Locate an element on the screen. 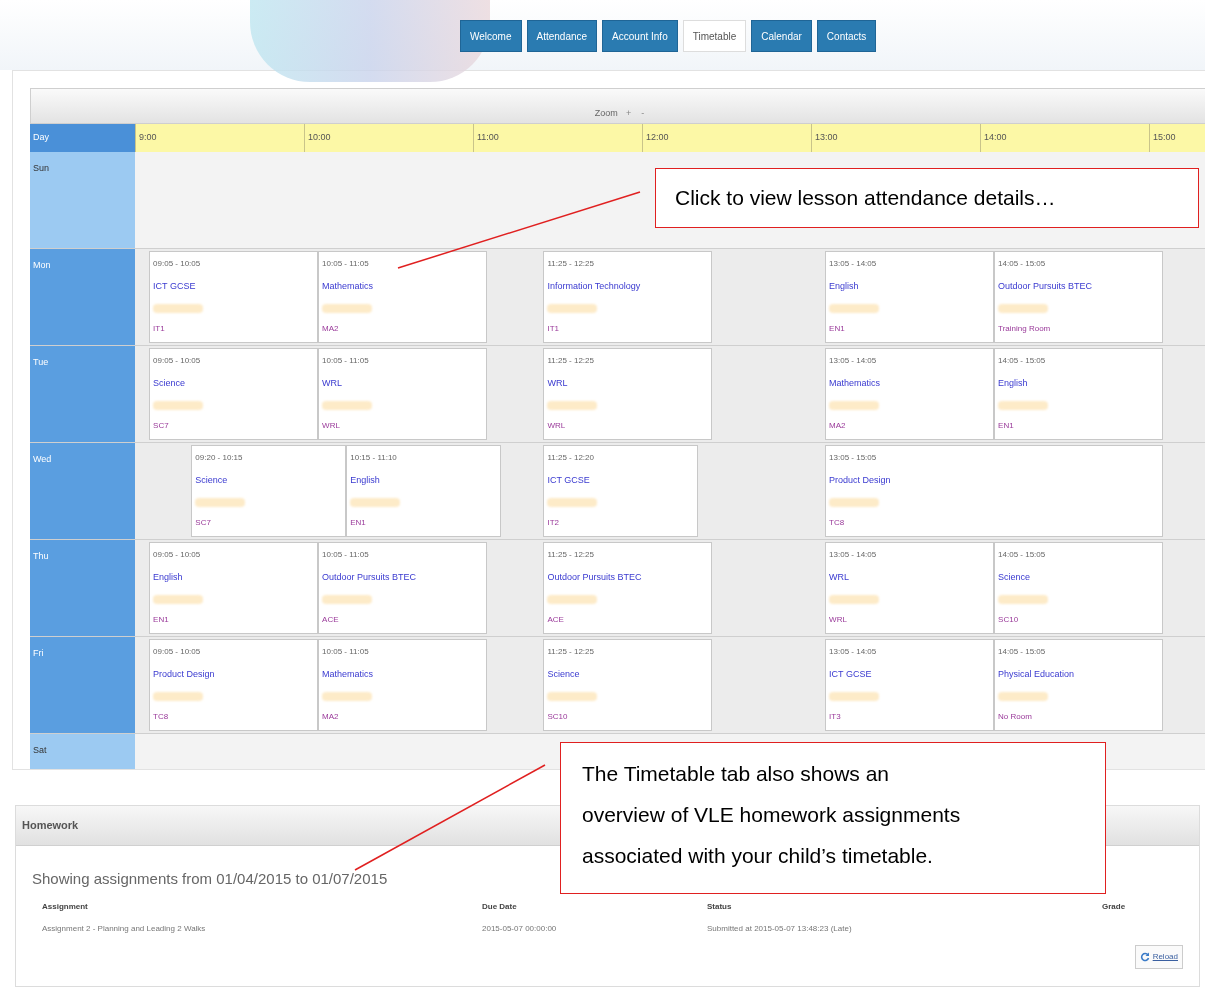 The width and height of the screenshot is (1205, 987). lesson-card: 11:25 - 12:20 ICT GCSE IT2 is located at coordinates (621, 491).